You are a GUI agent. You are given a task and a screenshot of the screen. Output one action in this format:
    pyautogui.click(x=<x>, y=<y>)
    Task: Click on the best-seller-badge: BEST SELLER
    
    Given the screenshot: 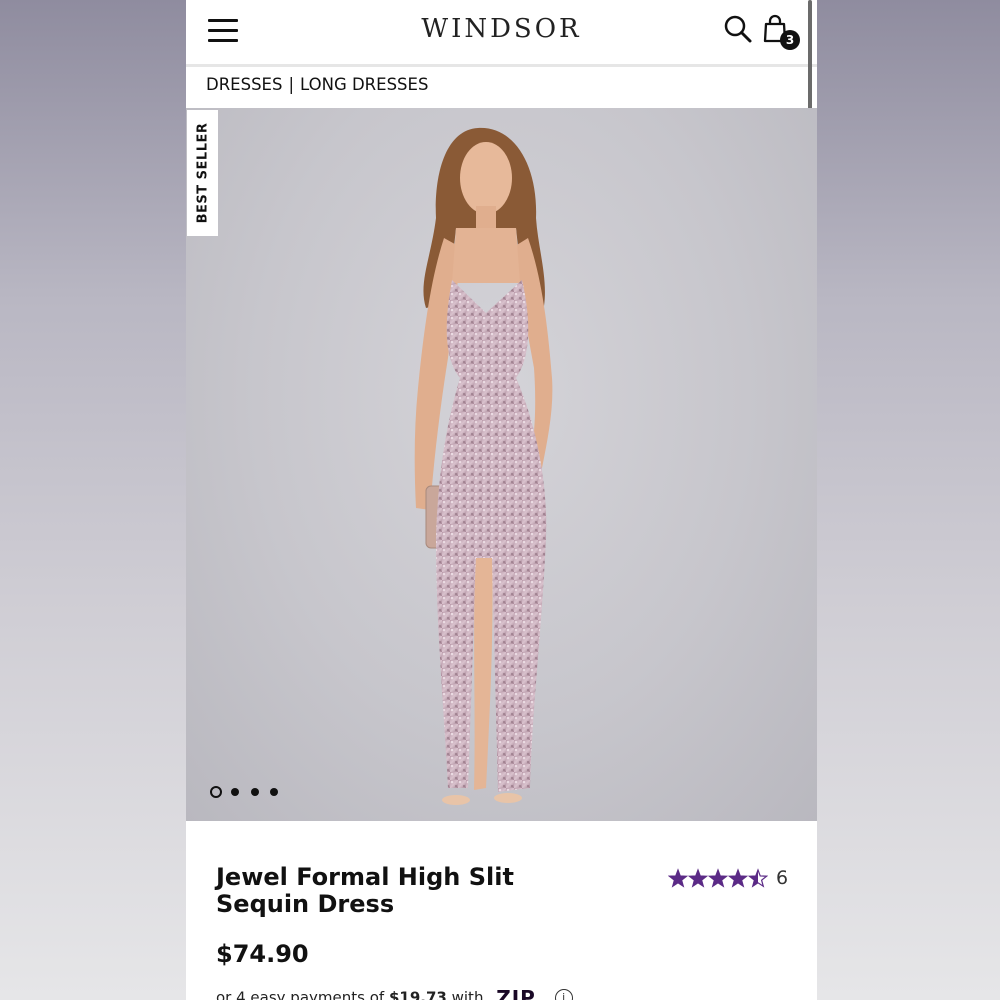 What is the action you would take?
    pyautogui.click(x=202, y=173)
    